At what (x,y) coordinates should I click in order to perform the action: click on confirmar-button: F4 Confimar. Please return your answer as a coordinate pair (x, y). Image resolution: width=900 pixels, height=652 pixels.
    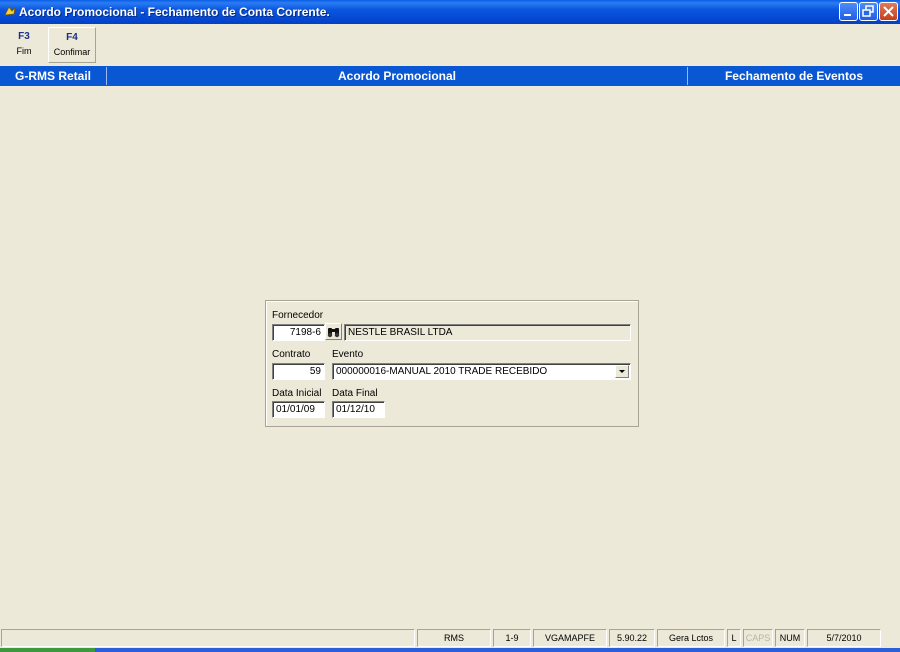
    Looking at the image, I should click on (72, 45).